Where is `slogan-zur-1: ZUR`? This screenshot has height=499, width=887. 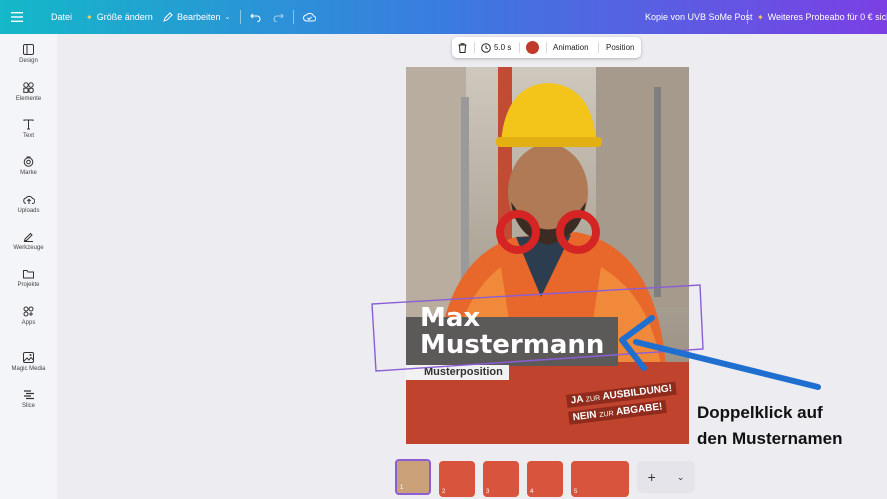
slogan-zur-1: ZUR is located at coordinates (593, 399).